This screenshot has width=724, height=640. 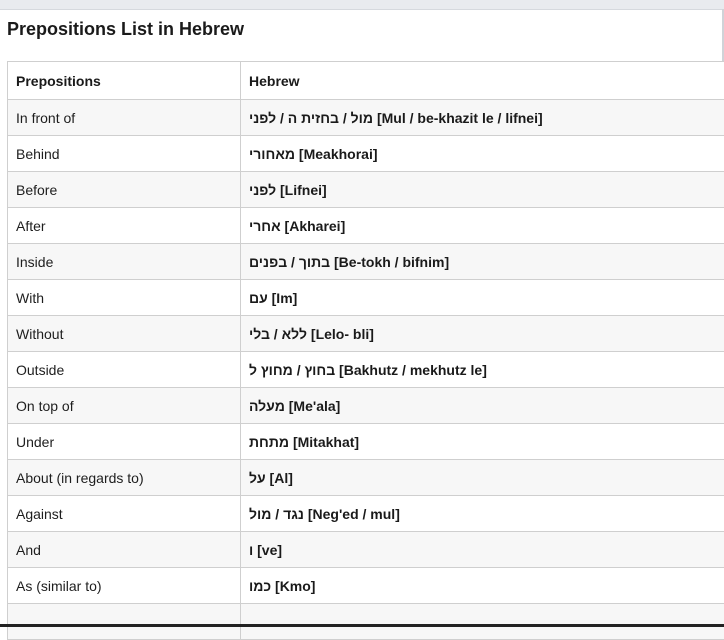 What do you see at coordinates (482, 262) in the screenshot?
I see `hebrew-cell: בתוך / בפנים [Be-tokh / bifnim]` at bounding box center [482, 262].